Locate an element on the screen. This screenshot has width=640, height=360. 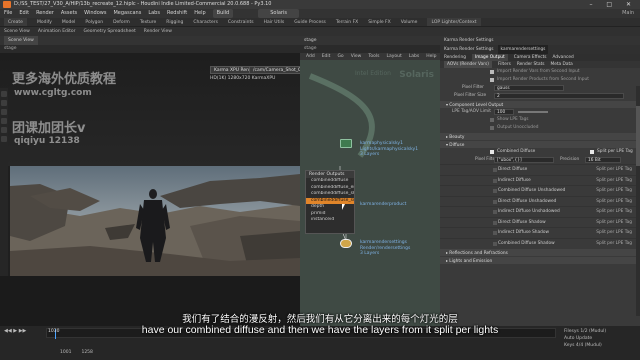
scrollbar-thumb is located at coordinates (638, 136).